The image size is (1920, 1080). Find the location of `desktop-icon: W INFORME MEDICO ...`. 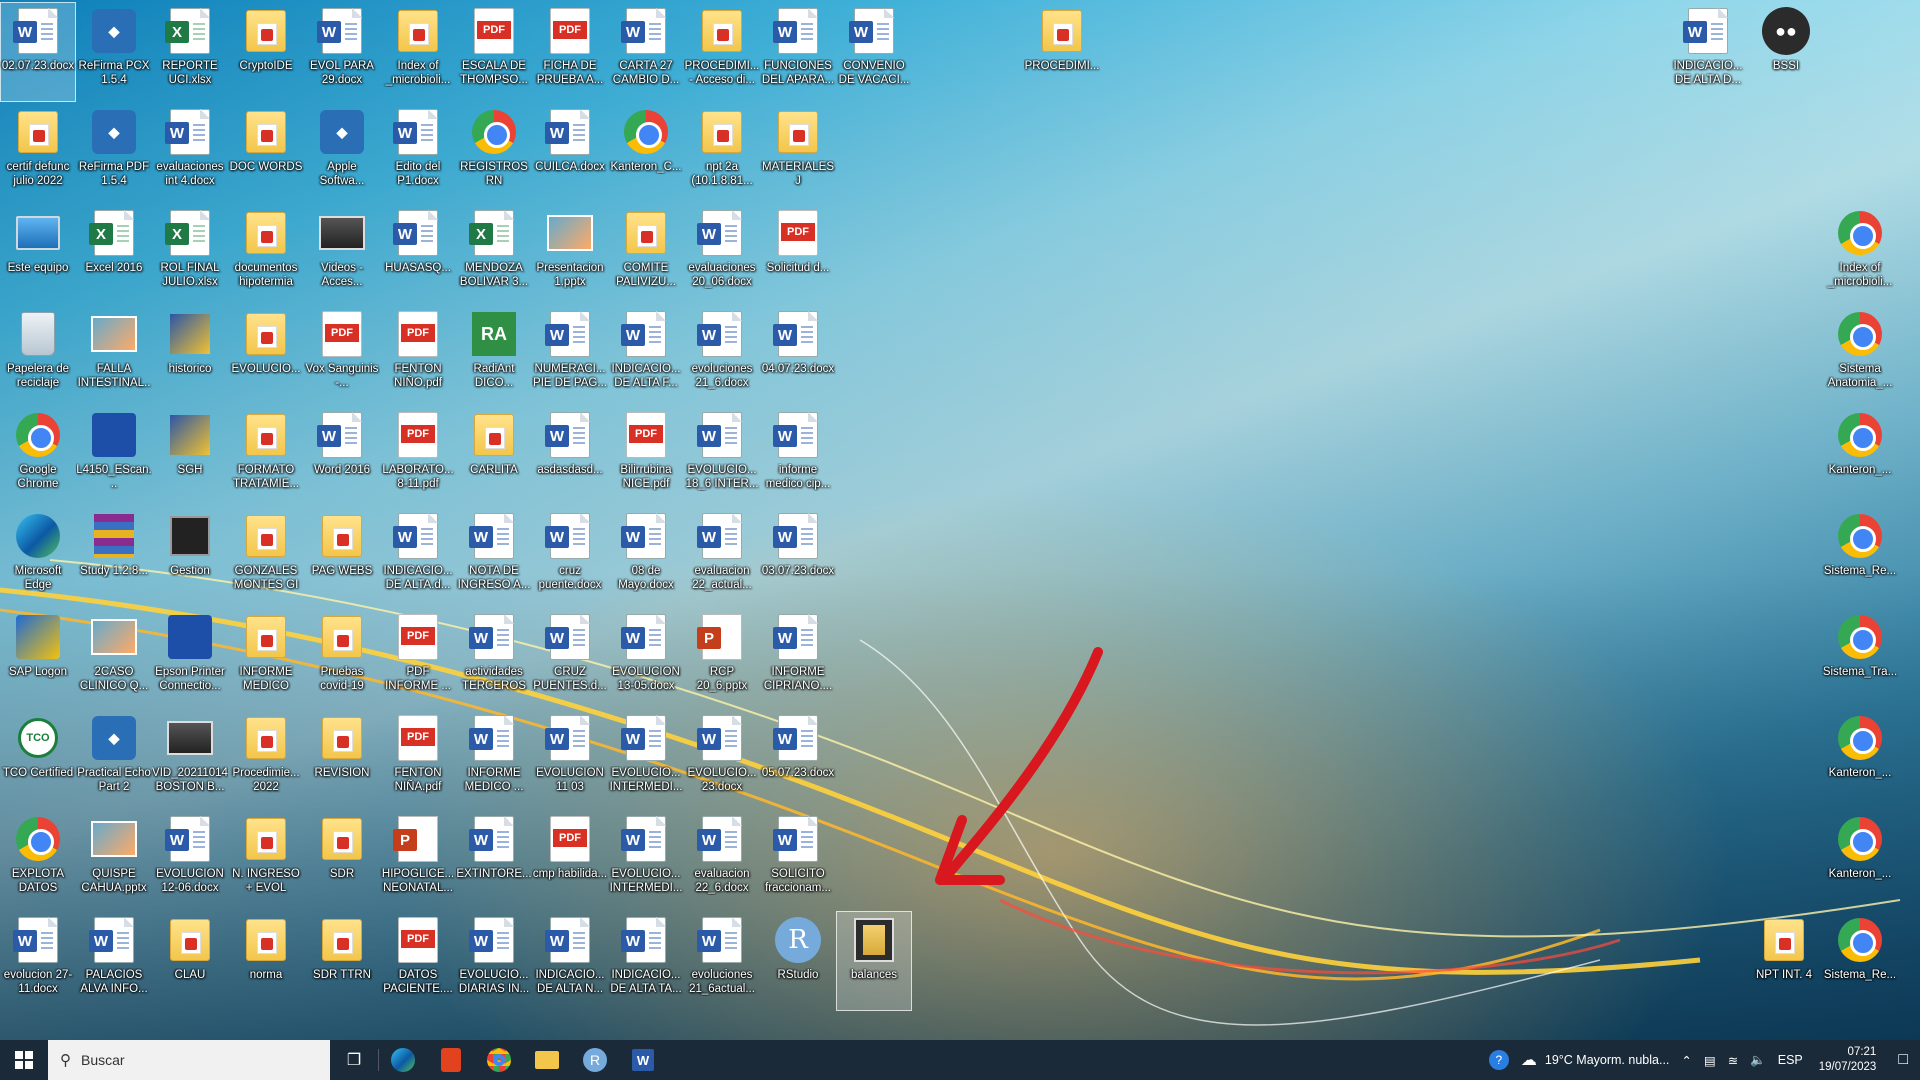

desktop-icon: W INFORME MEDICO ... is located at coordinates (494, 759).